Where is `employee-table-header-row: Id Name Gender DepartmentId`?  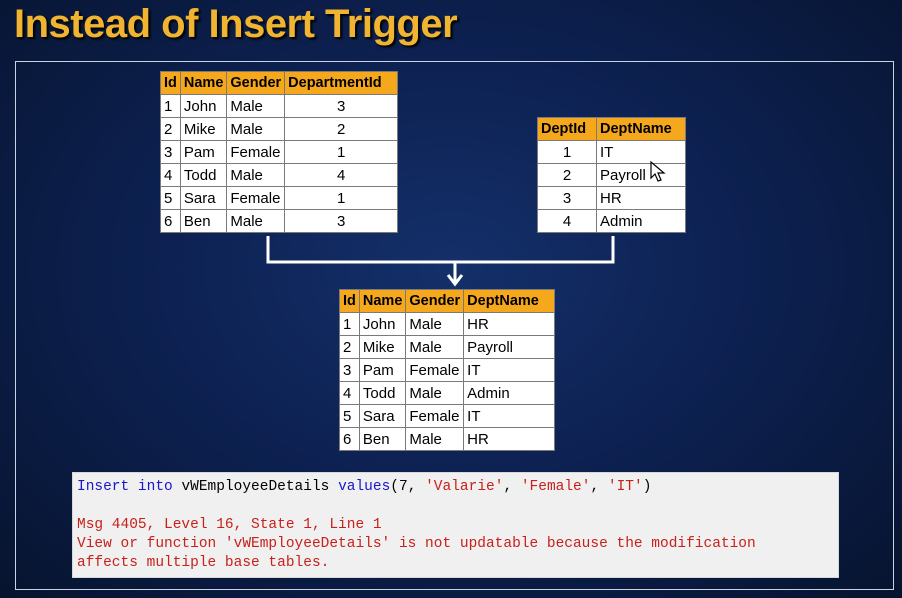 employee-table-header-row: Id Name Gender DepartmentId is located at coordinates (279, 83).